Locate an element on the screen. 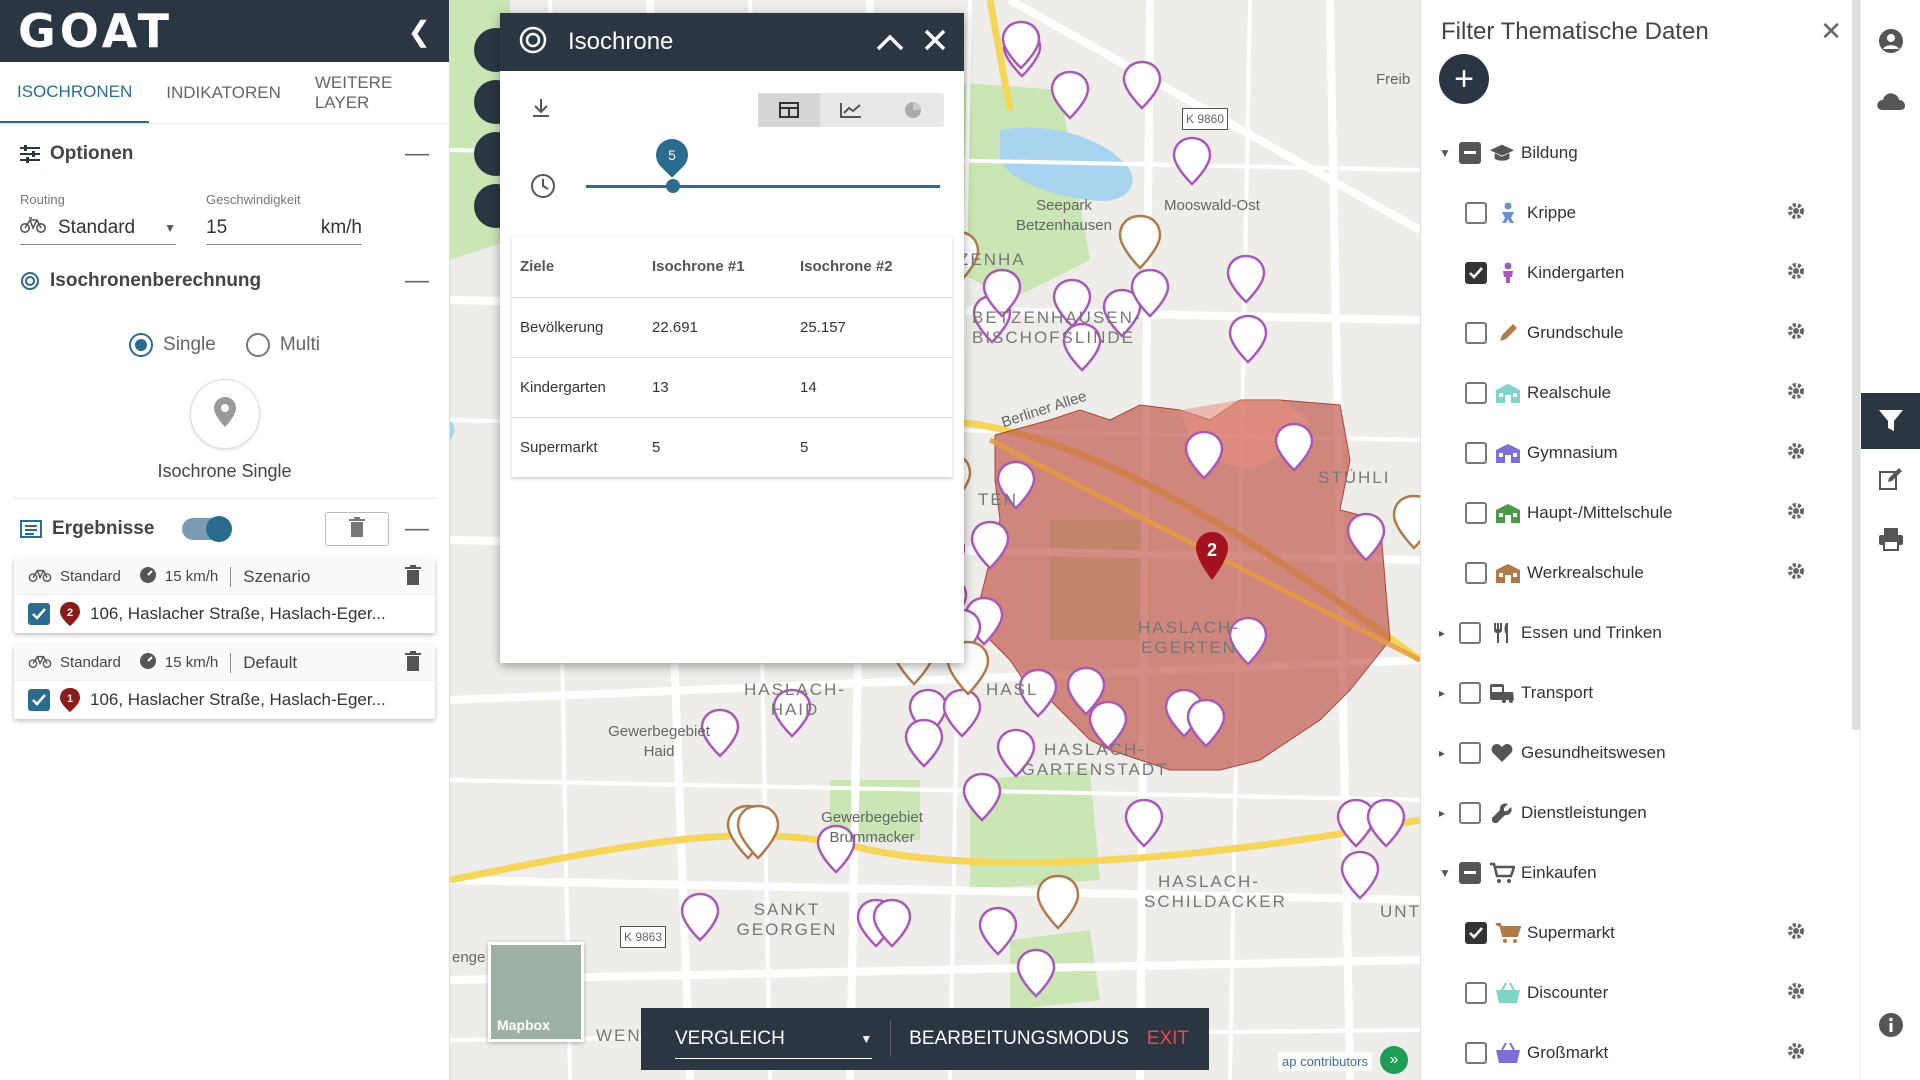 This screenshot has width=1920, height=1080. tree-item-krippe: Krippe is located at coordinates (1626, 213).